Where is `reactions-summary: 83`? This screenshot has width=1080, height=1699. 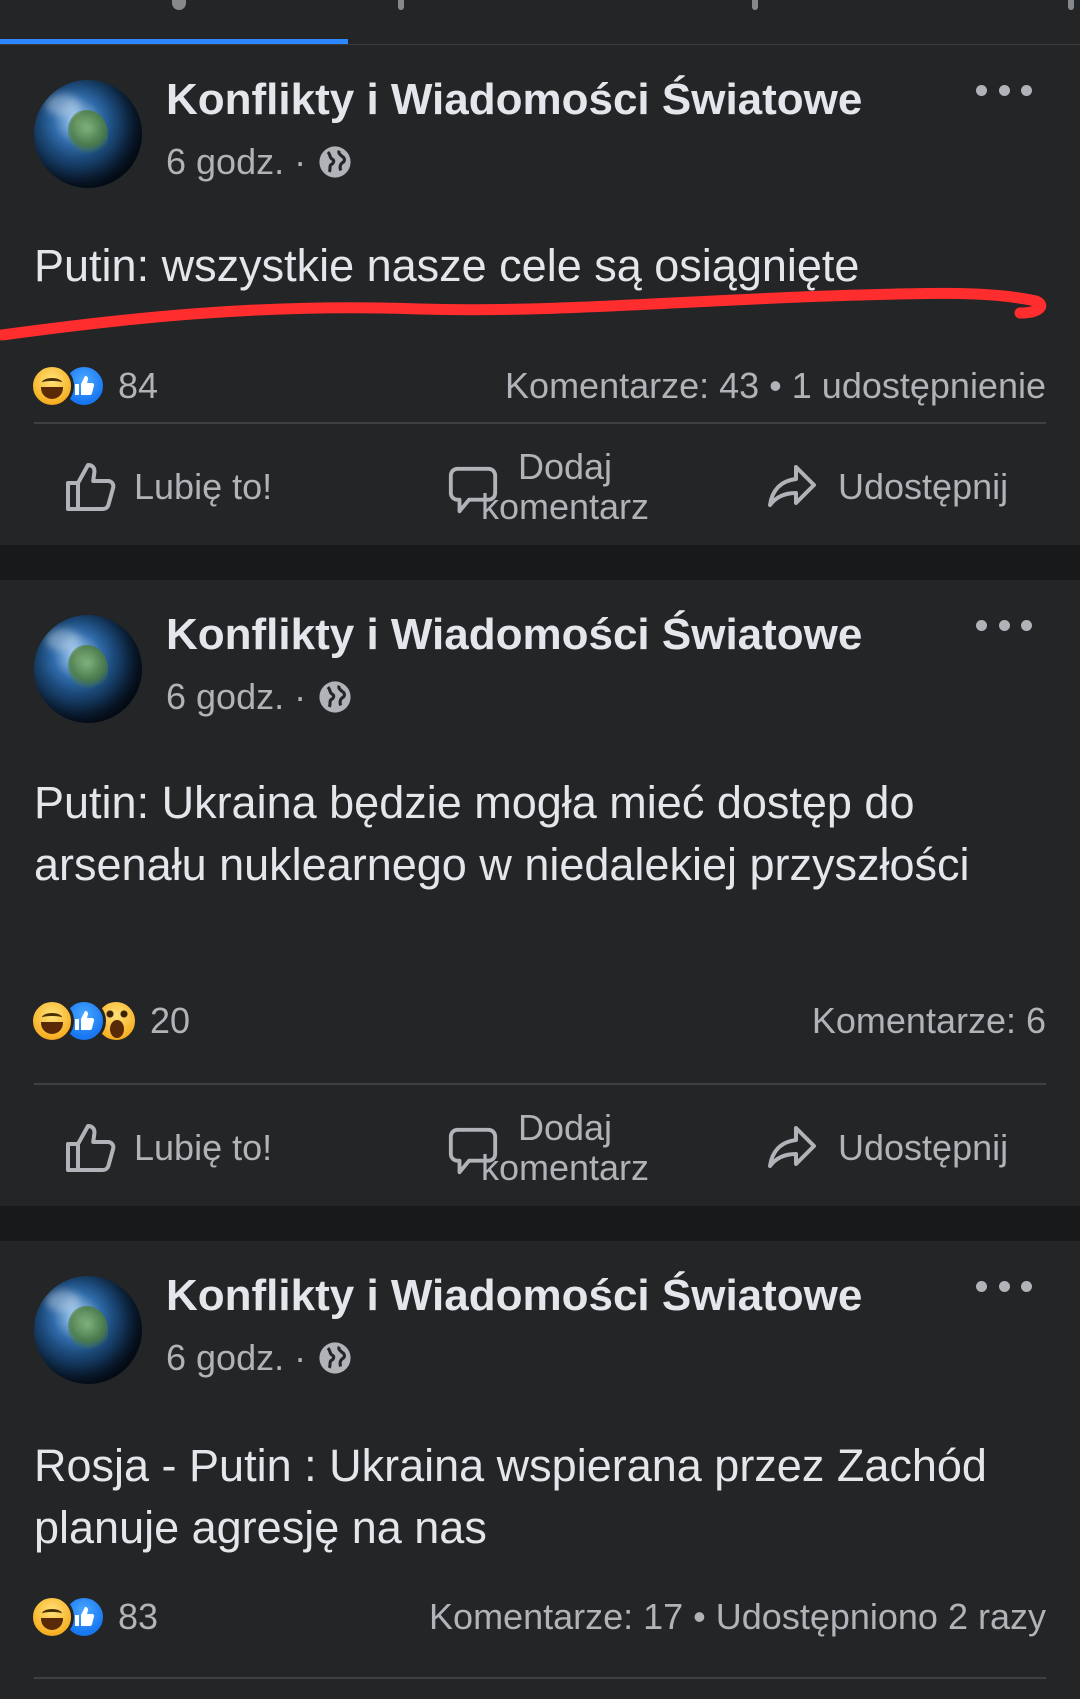
reactions-summary: 83 is located at coordinates (94, 1617).